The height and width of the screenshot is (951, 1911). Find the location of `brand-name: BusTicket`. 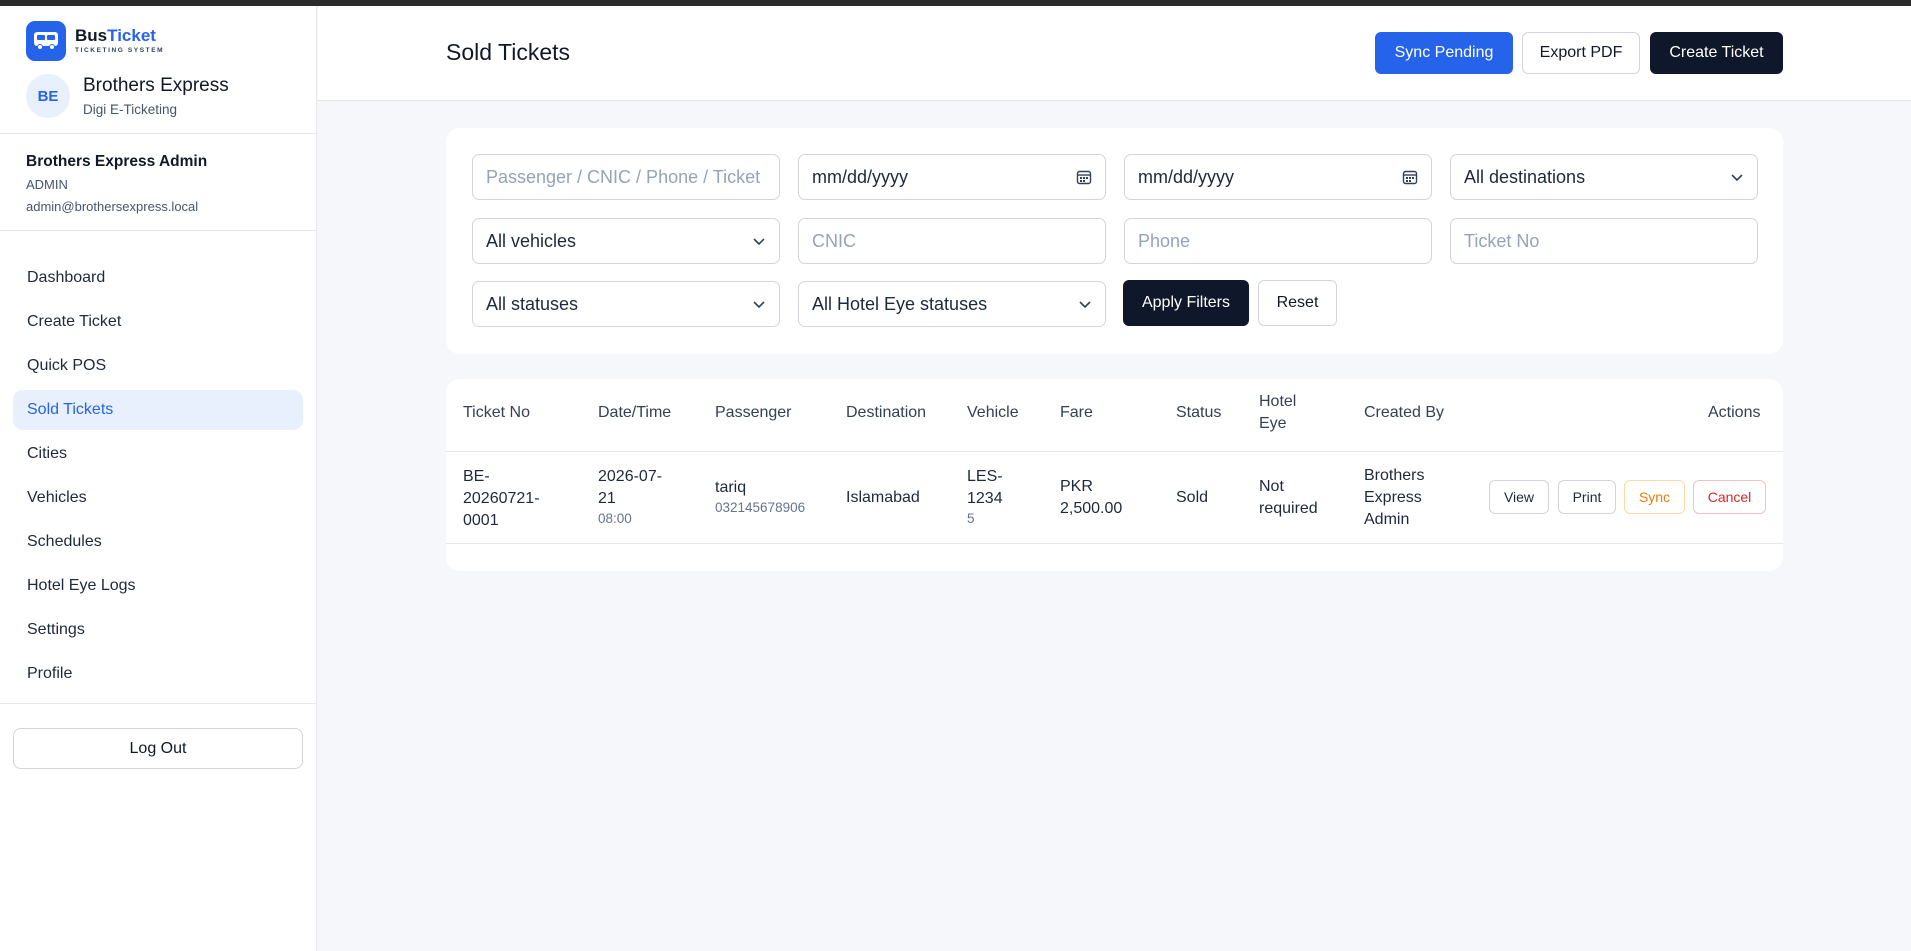

brand-name: BusTicket is located at coordinates (115, 36).